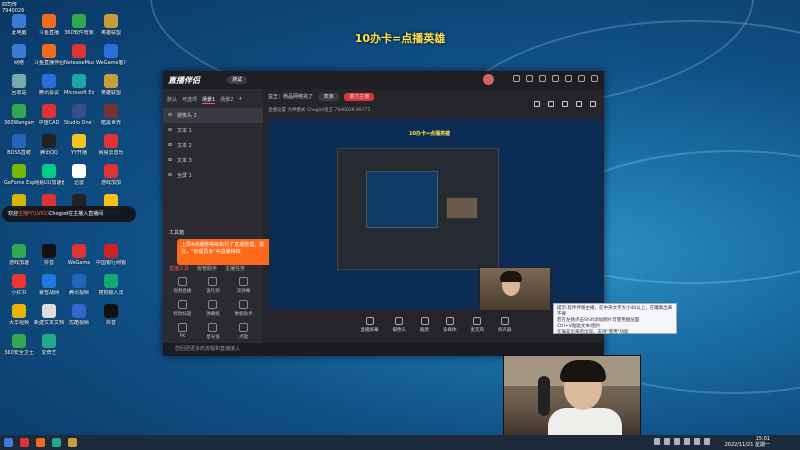  What do you see at coordinates (747, 442) in the screenshot?
I see `taskbar-clock: 15:01 2022/11/21 星期一` at bounding box center [747, 442].